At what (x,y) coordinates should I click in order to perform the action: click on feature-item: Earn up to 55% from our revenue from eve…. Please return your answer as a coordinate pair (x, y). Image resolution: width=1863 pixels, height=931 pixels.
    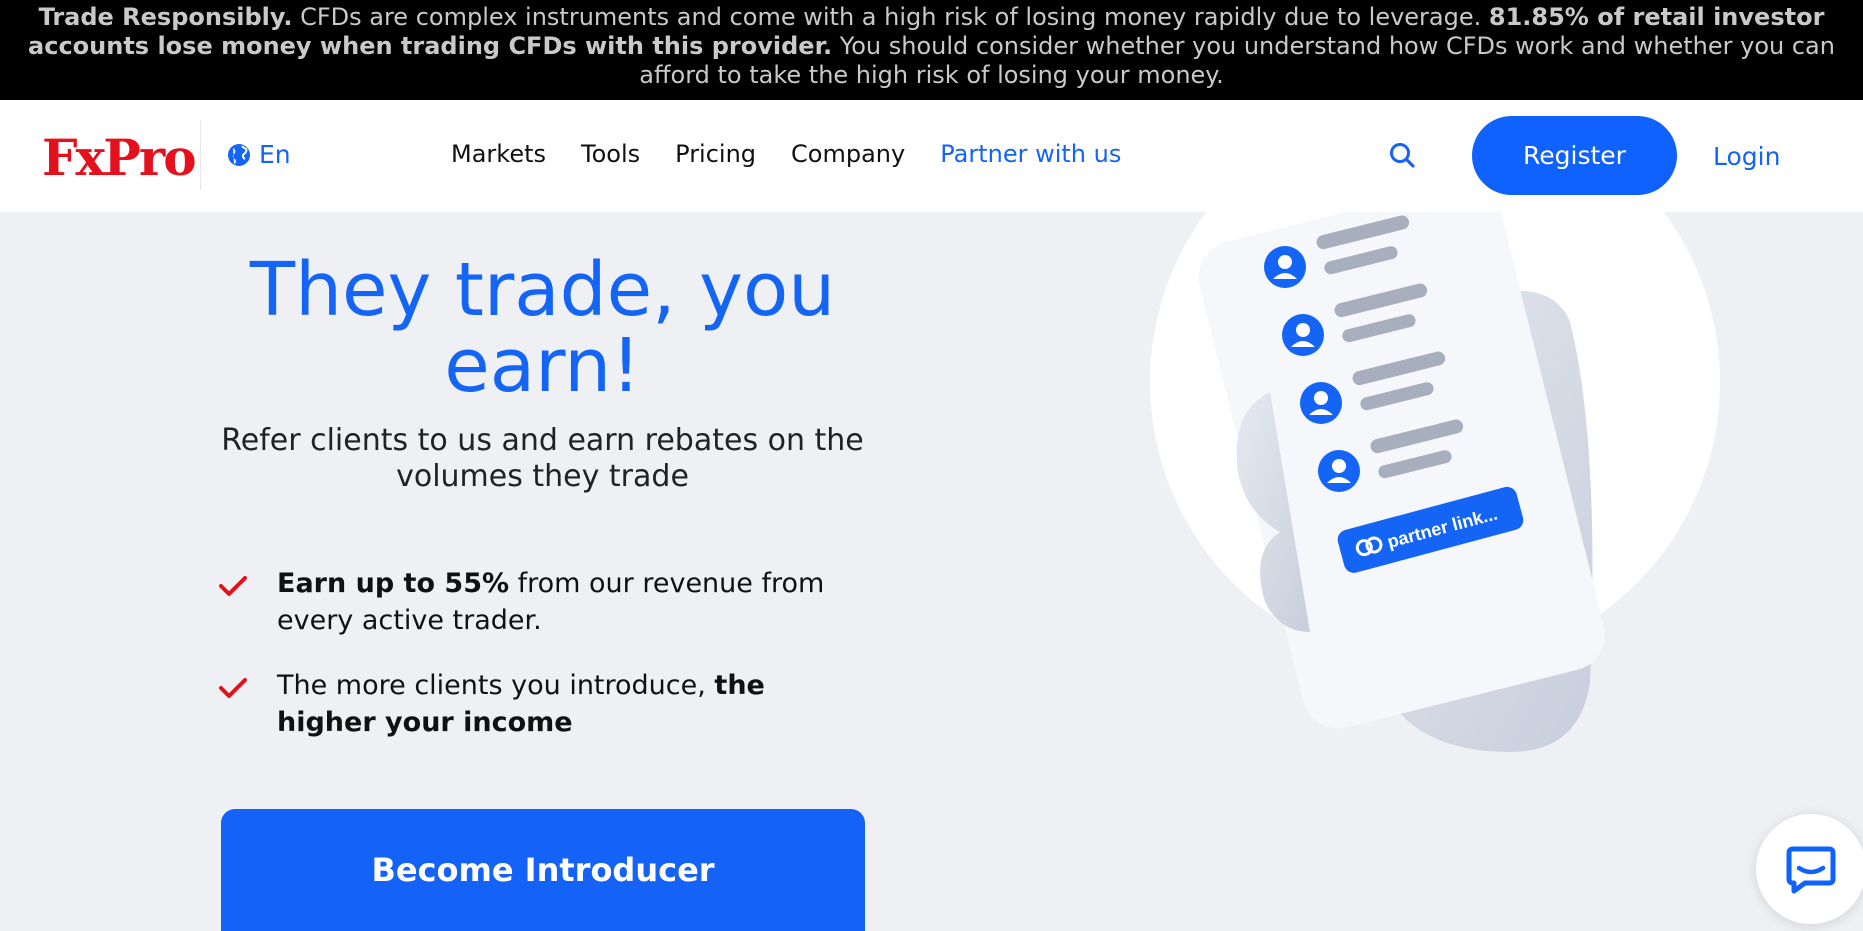
    Looking at the image, I should click on (538, 602).